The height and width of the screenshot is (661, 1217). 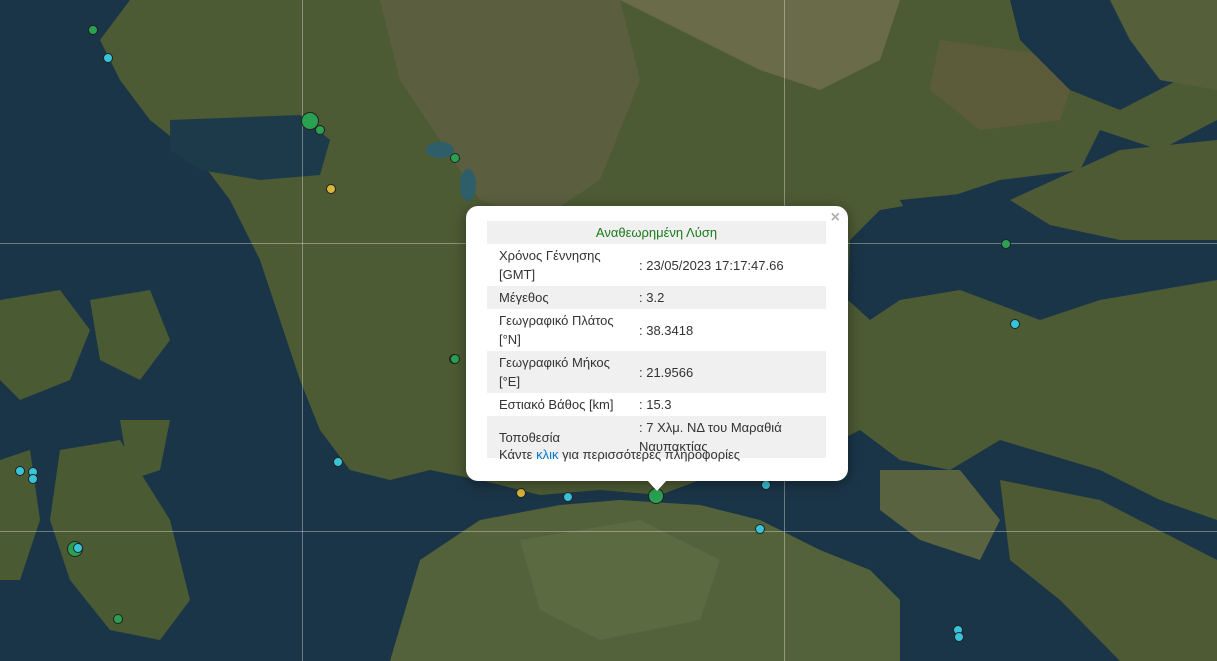 I want to click on popup-title: Αναθεωρημένη Λύση, so click(x=656, y=232).